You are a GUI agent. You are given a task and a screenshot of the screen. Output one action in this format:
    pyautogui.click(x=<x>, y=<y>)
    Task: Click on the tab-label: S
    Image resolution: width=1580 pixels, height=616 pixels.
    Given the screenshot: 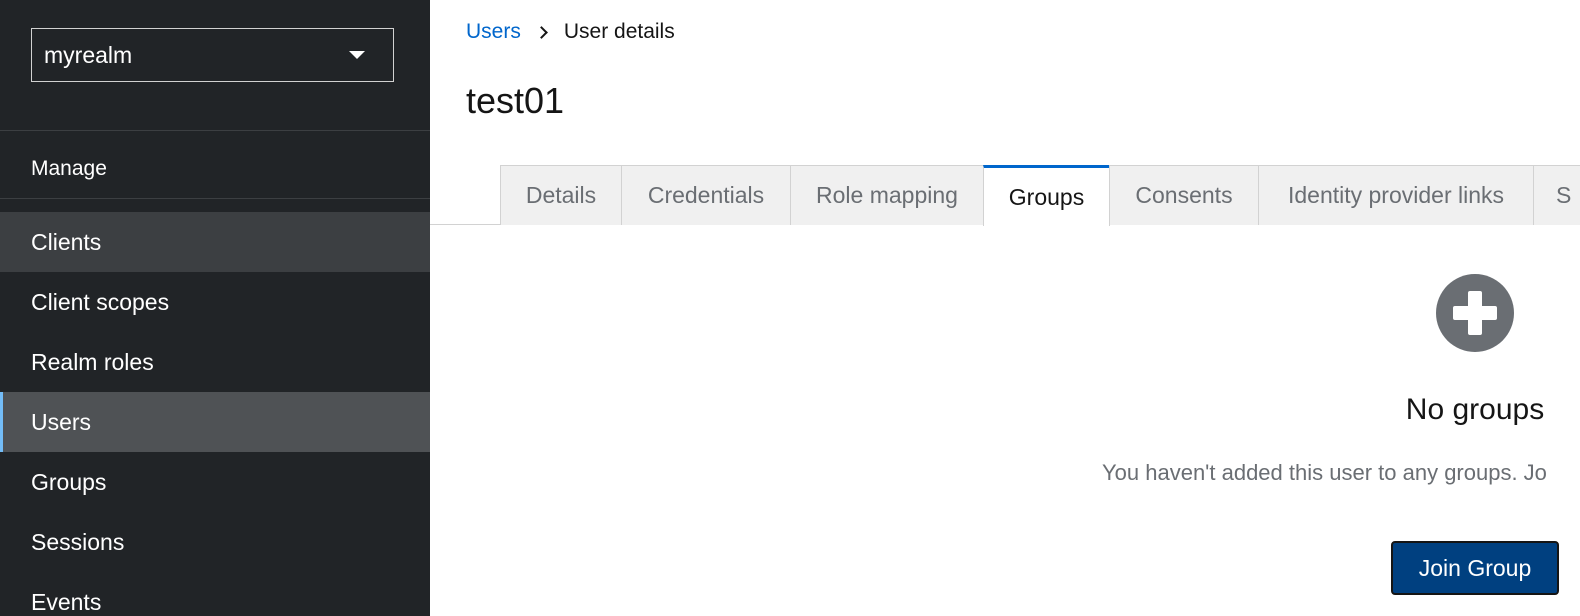 What is the action you would take?
    pyautogui.click(x=1564, y=195)
    